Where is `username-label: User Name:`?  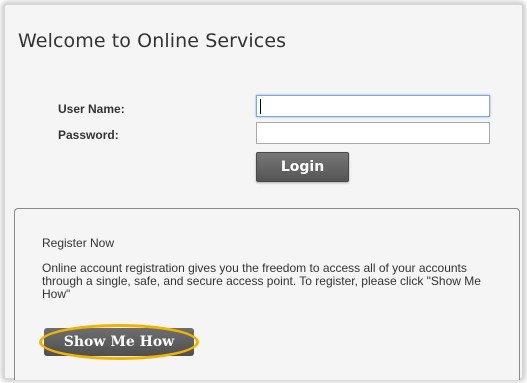
username-label: User Name: is located at coordinates (91, 109).